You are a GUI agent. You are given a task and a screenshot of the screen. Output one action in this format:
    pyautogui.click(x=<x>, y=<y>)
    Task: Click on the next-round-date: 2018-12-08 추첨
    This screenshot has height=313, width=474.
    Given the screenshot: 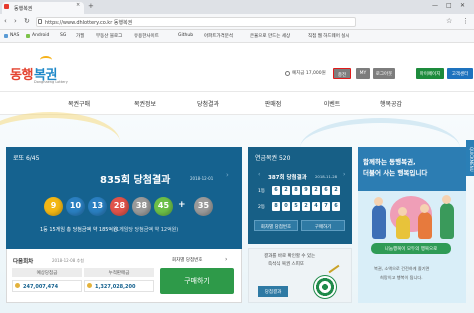 What is the action you would take?
    pyautogui.click(x=68, y=260)
    